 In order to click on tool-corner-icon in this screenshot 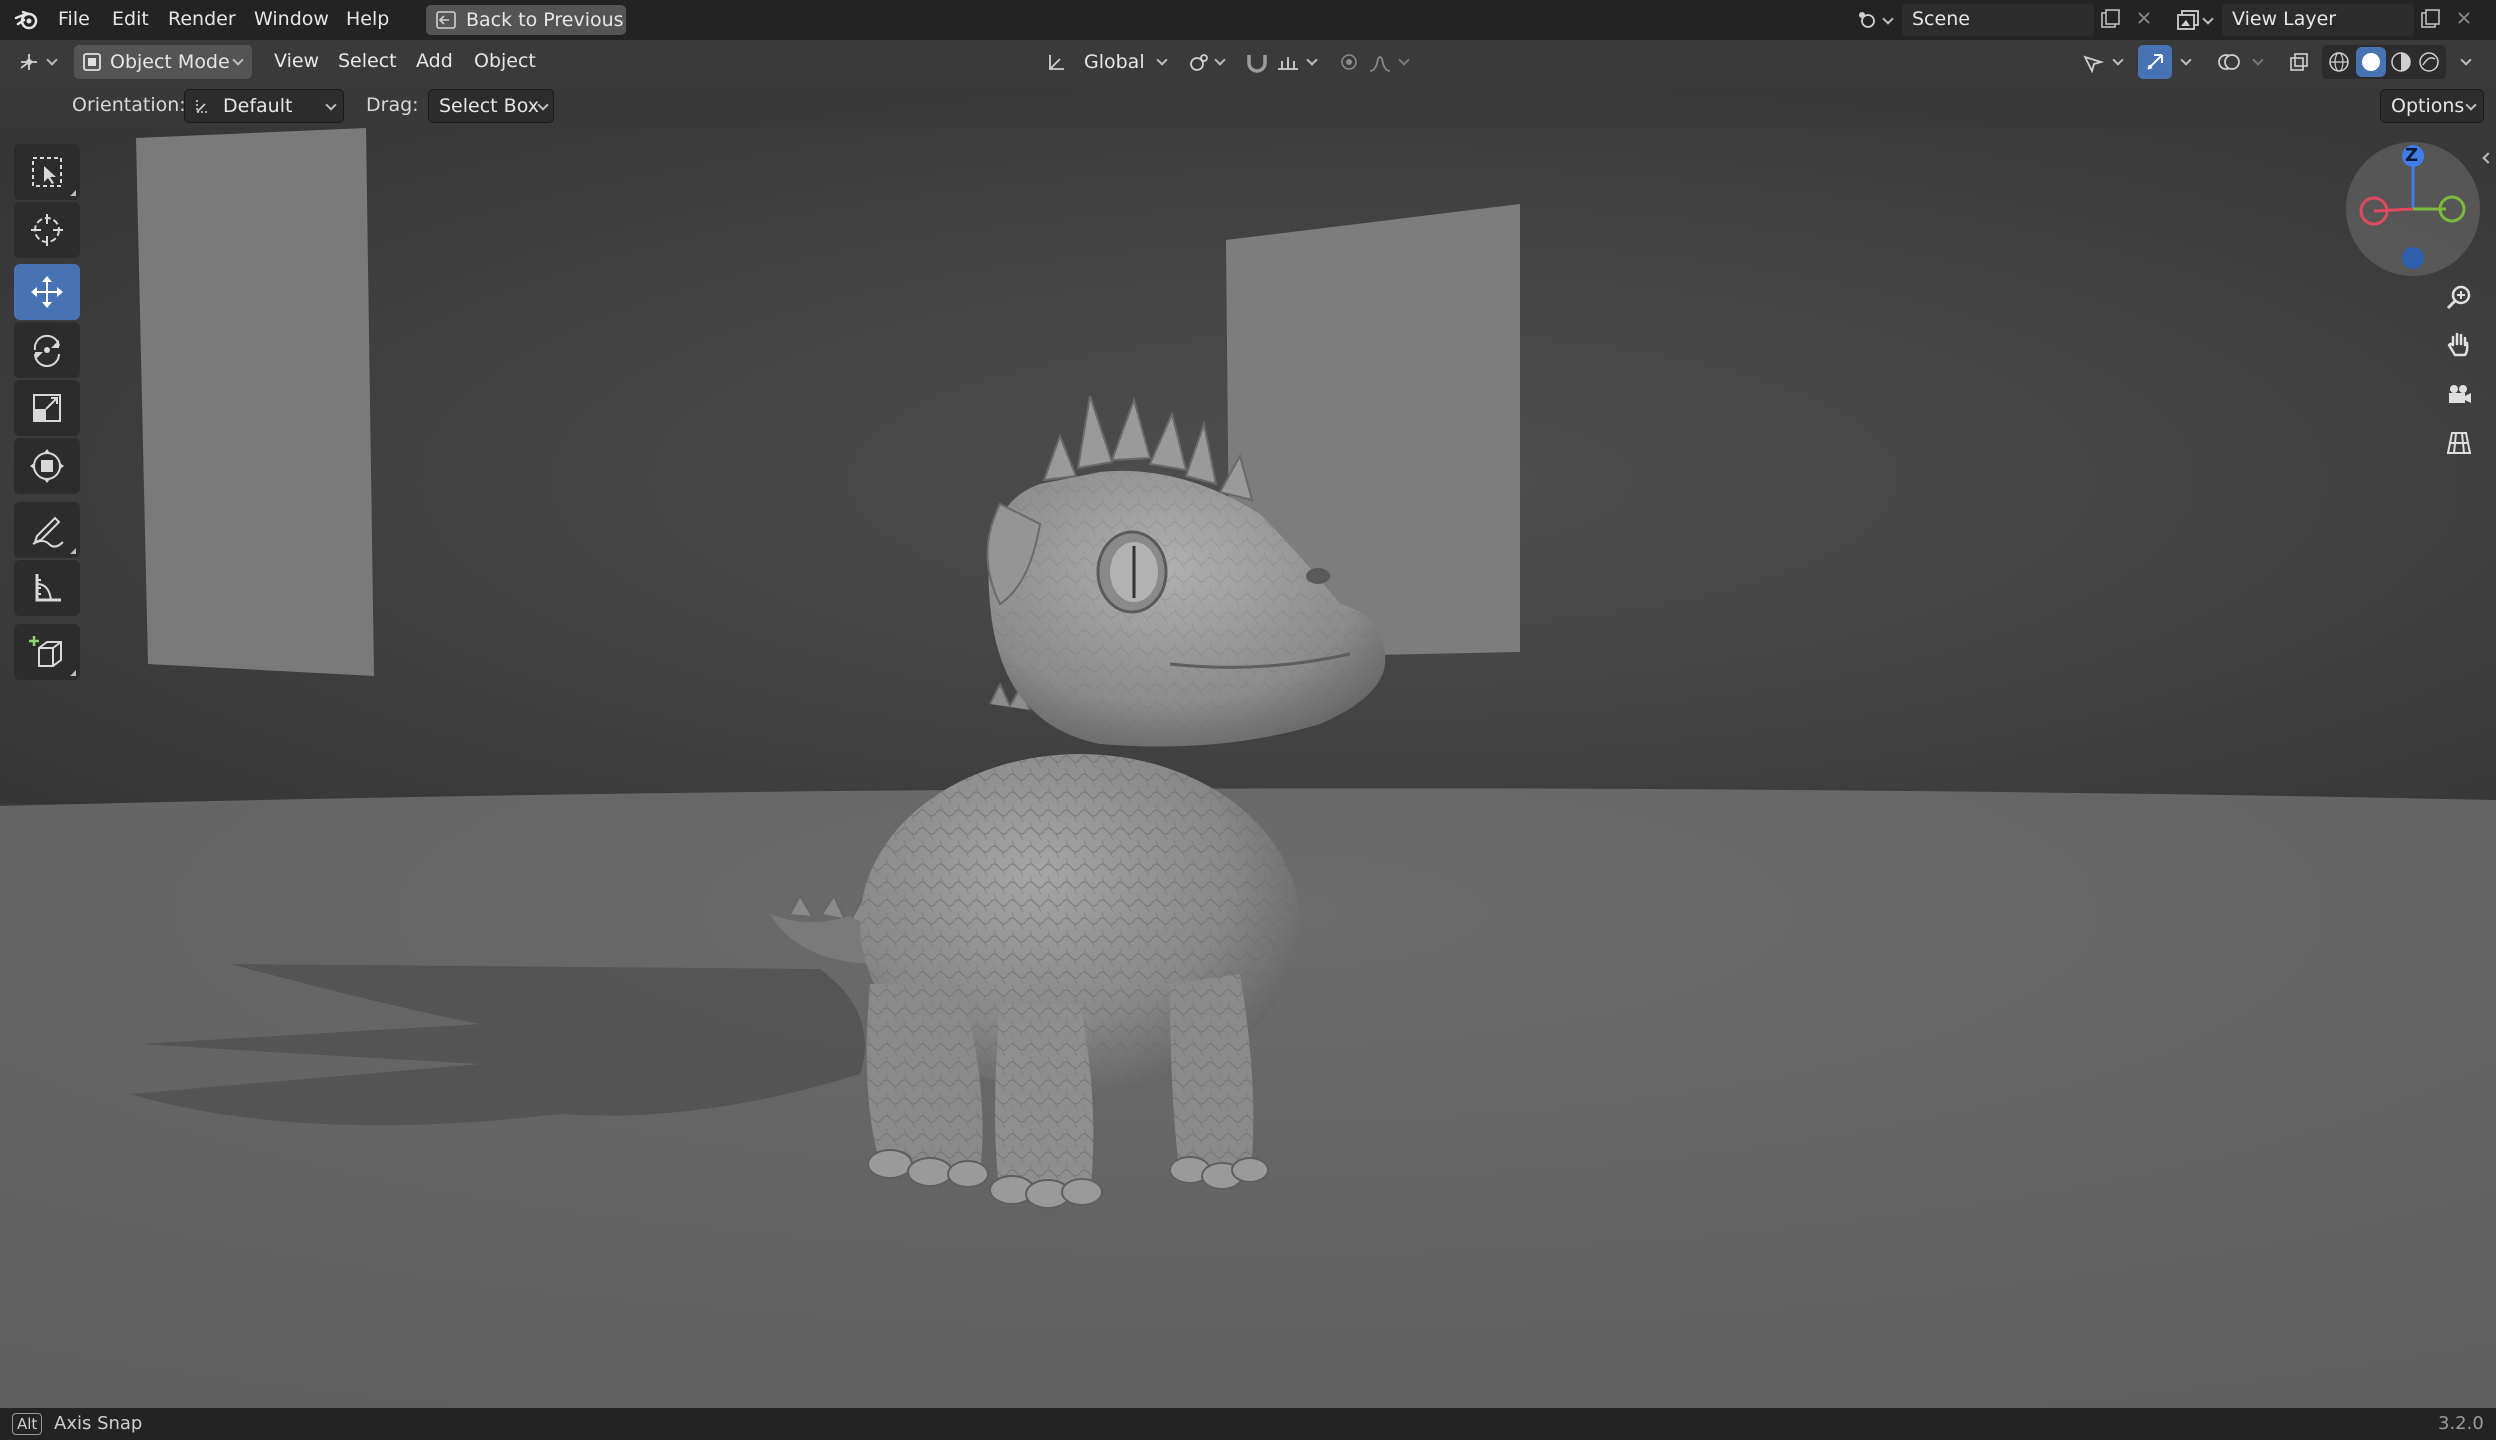, I will do `click(73, 193)`.